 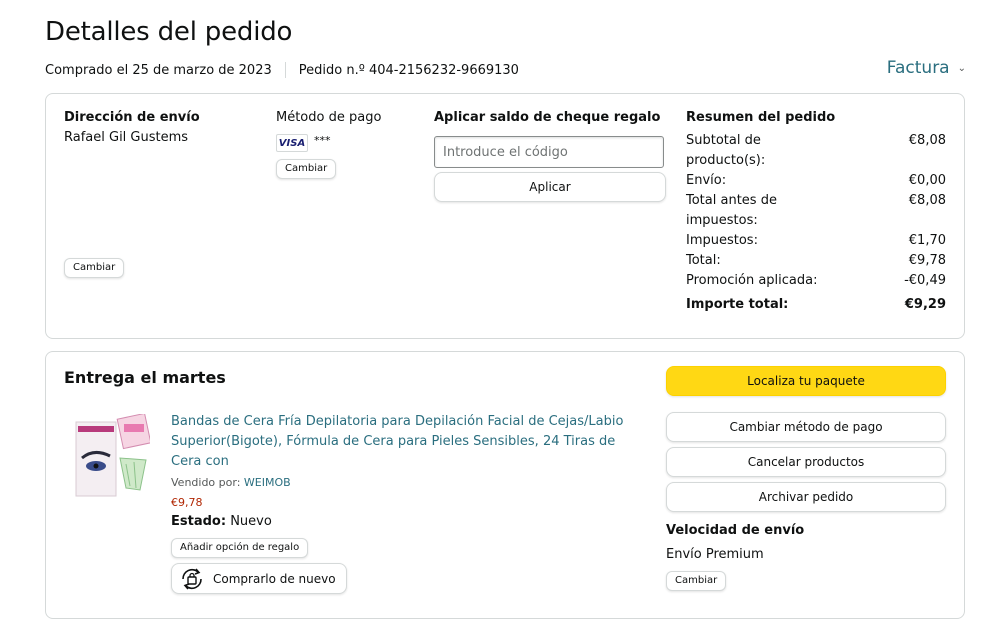 What do you see at coordinates (816, 151) in the screenshot?
I see `summary-row: Subtotal de producto(s): €8,08` at bounding box center [816, 151].